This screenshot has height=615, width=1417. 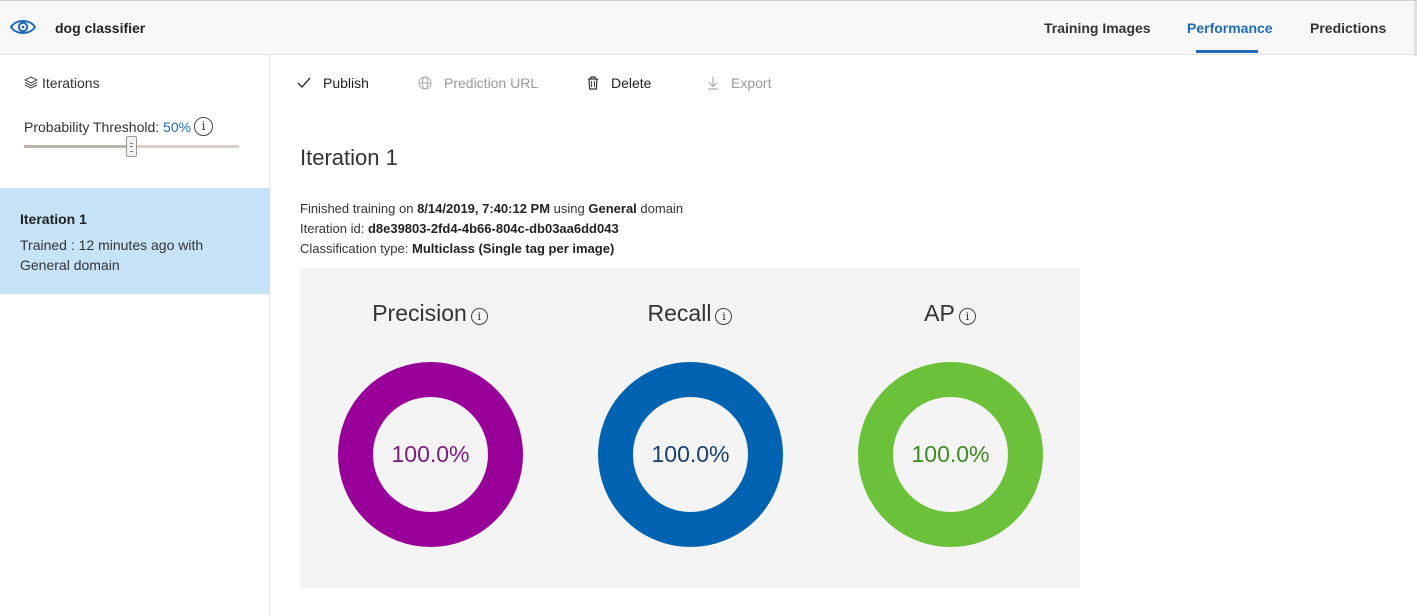 I want to click on ap-label: AP, so click(x=939, y=313).